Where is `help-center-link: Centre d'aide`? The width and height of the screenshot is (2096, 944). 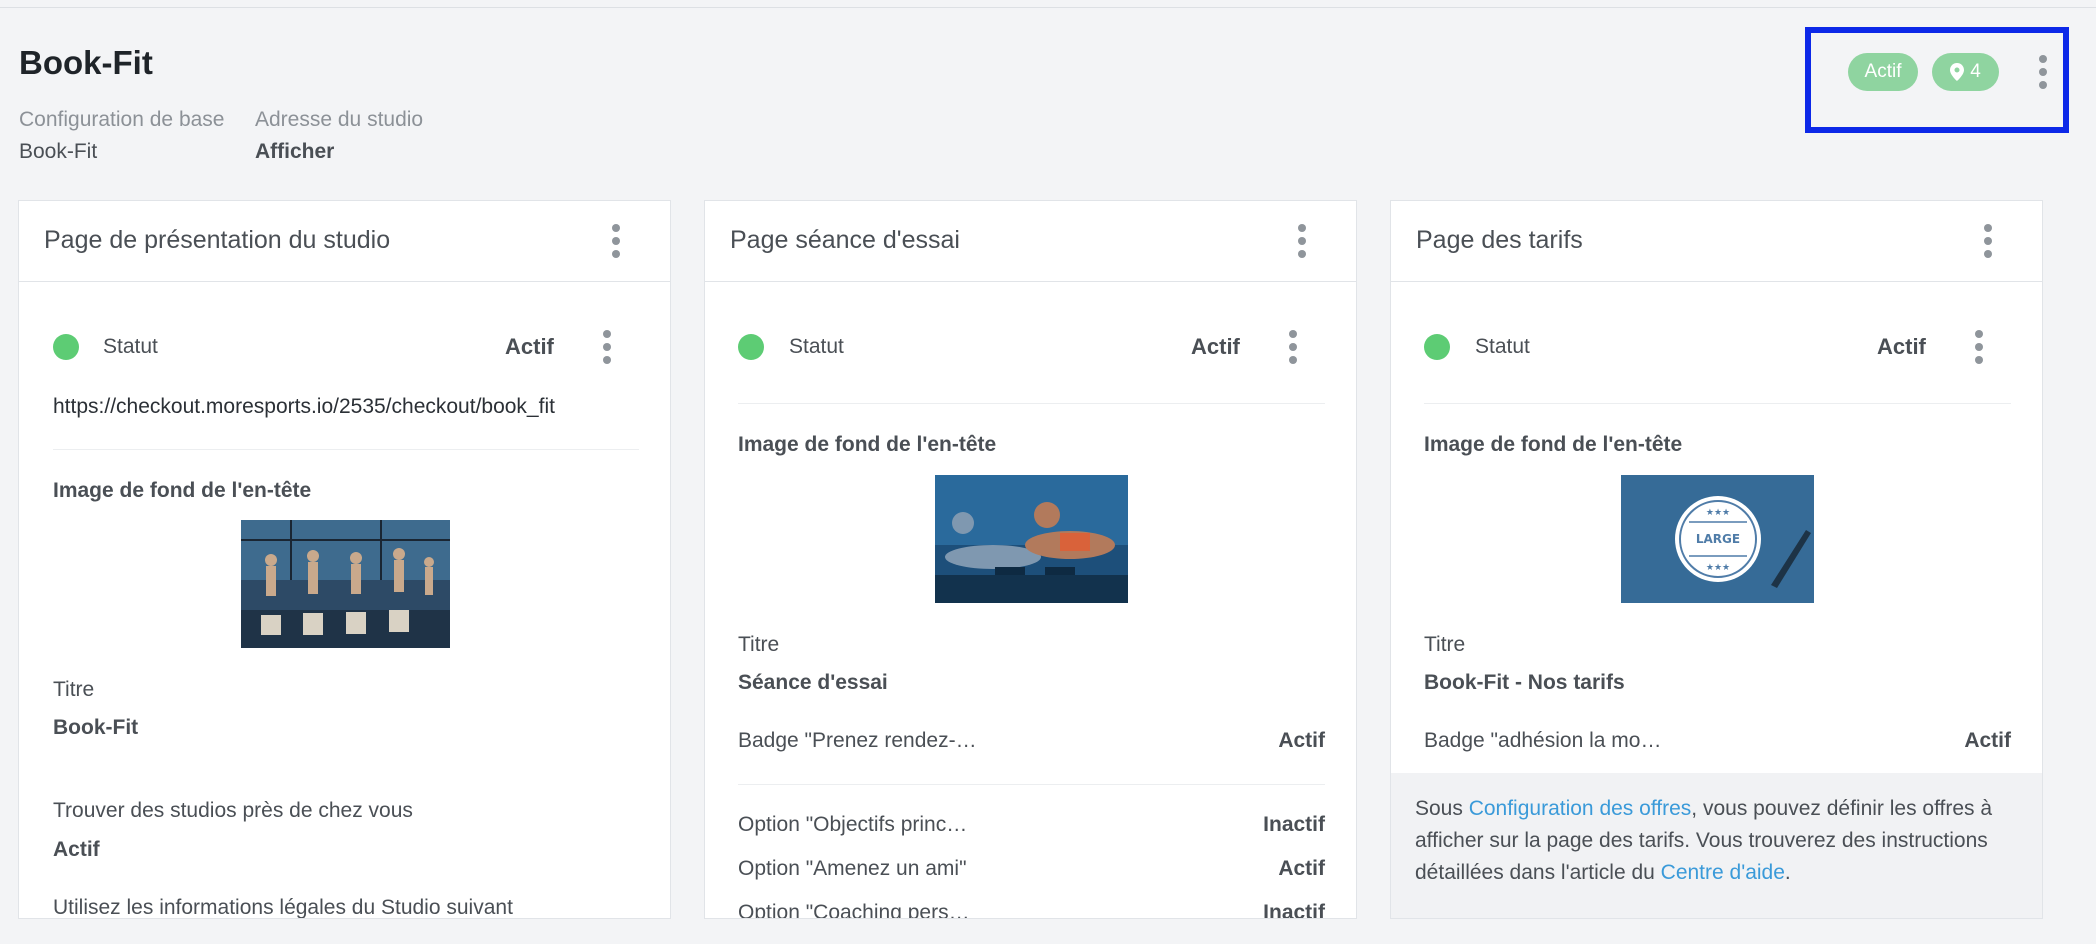
help-center-link: Centre d'aide is located at coordinates (1723, 872).